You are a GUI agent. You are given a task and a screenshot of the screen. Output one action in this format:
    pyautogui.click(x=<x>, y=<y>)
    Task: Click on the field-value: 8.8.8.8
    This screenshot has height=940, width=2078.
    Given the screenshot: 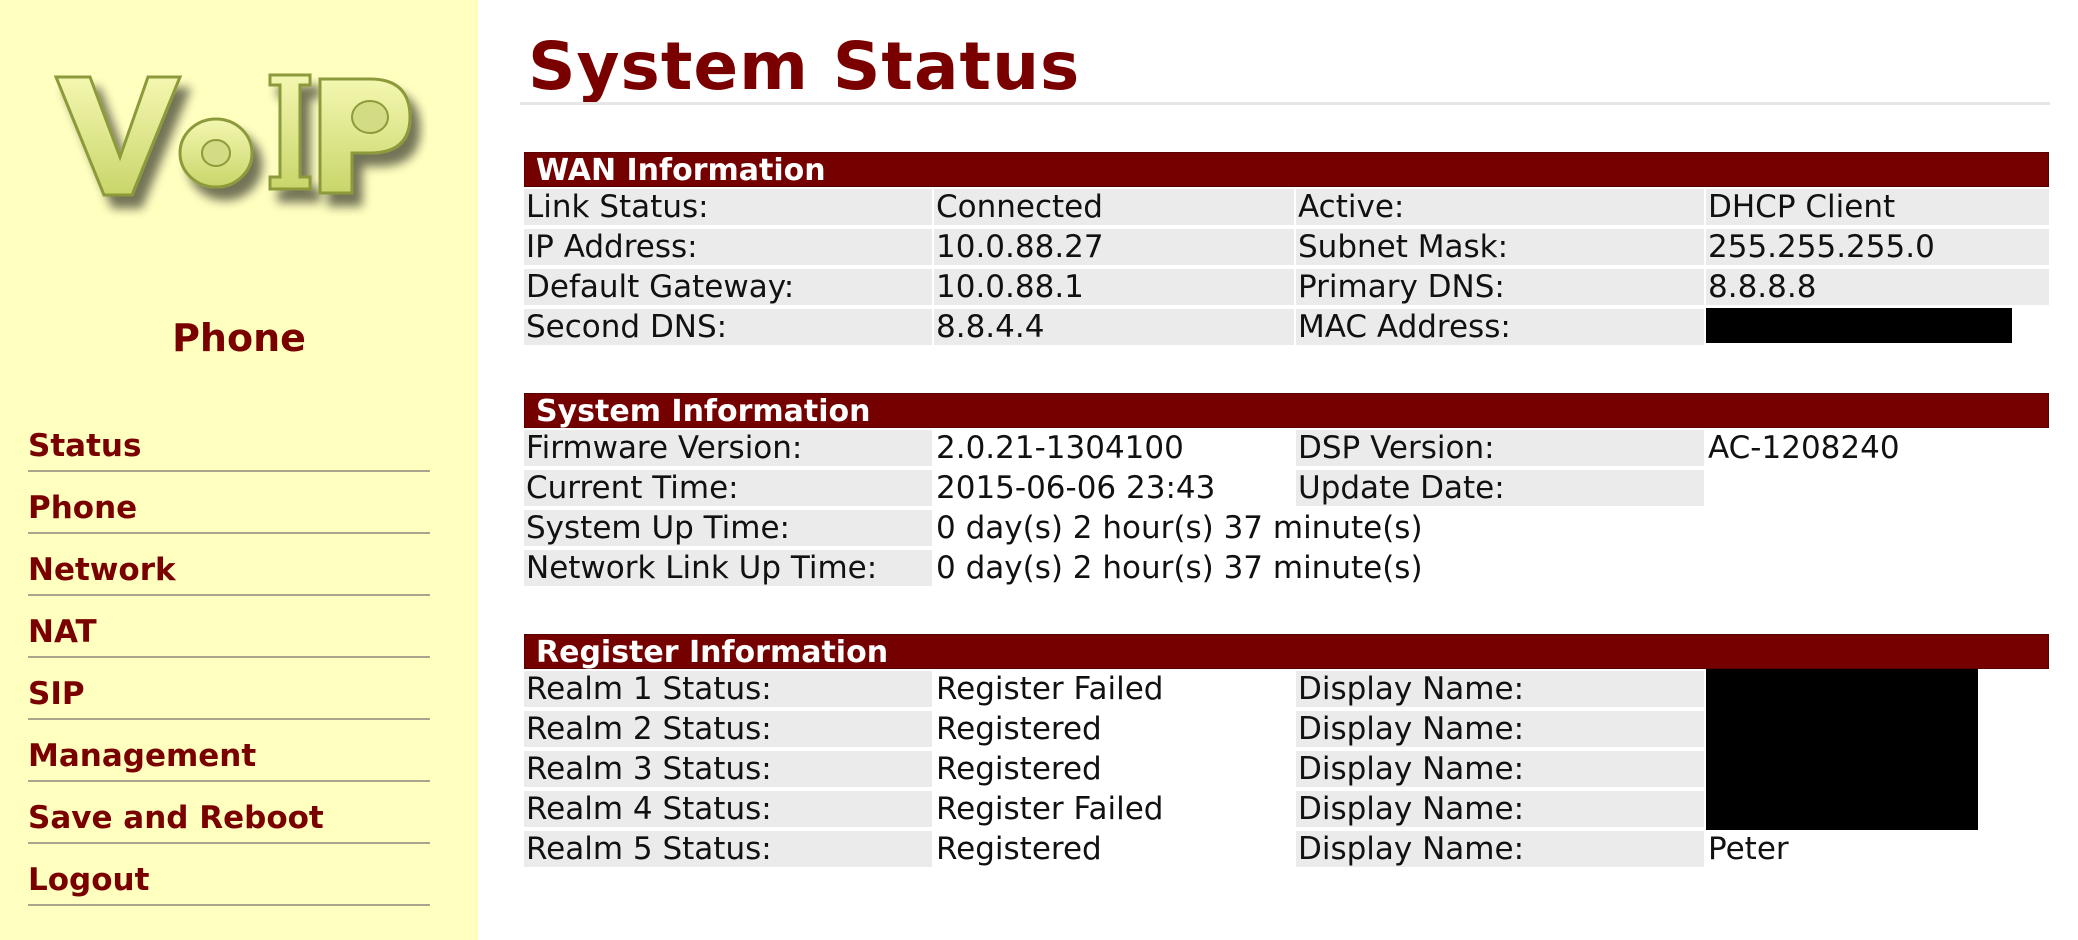 What is the action you would take?
    pyautogui.click(x=1877, y=287)
    